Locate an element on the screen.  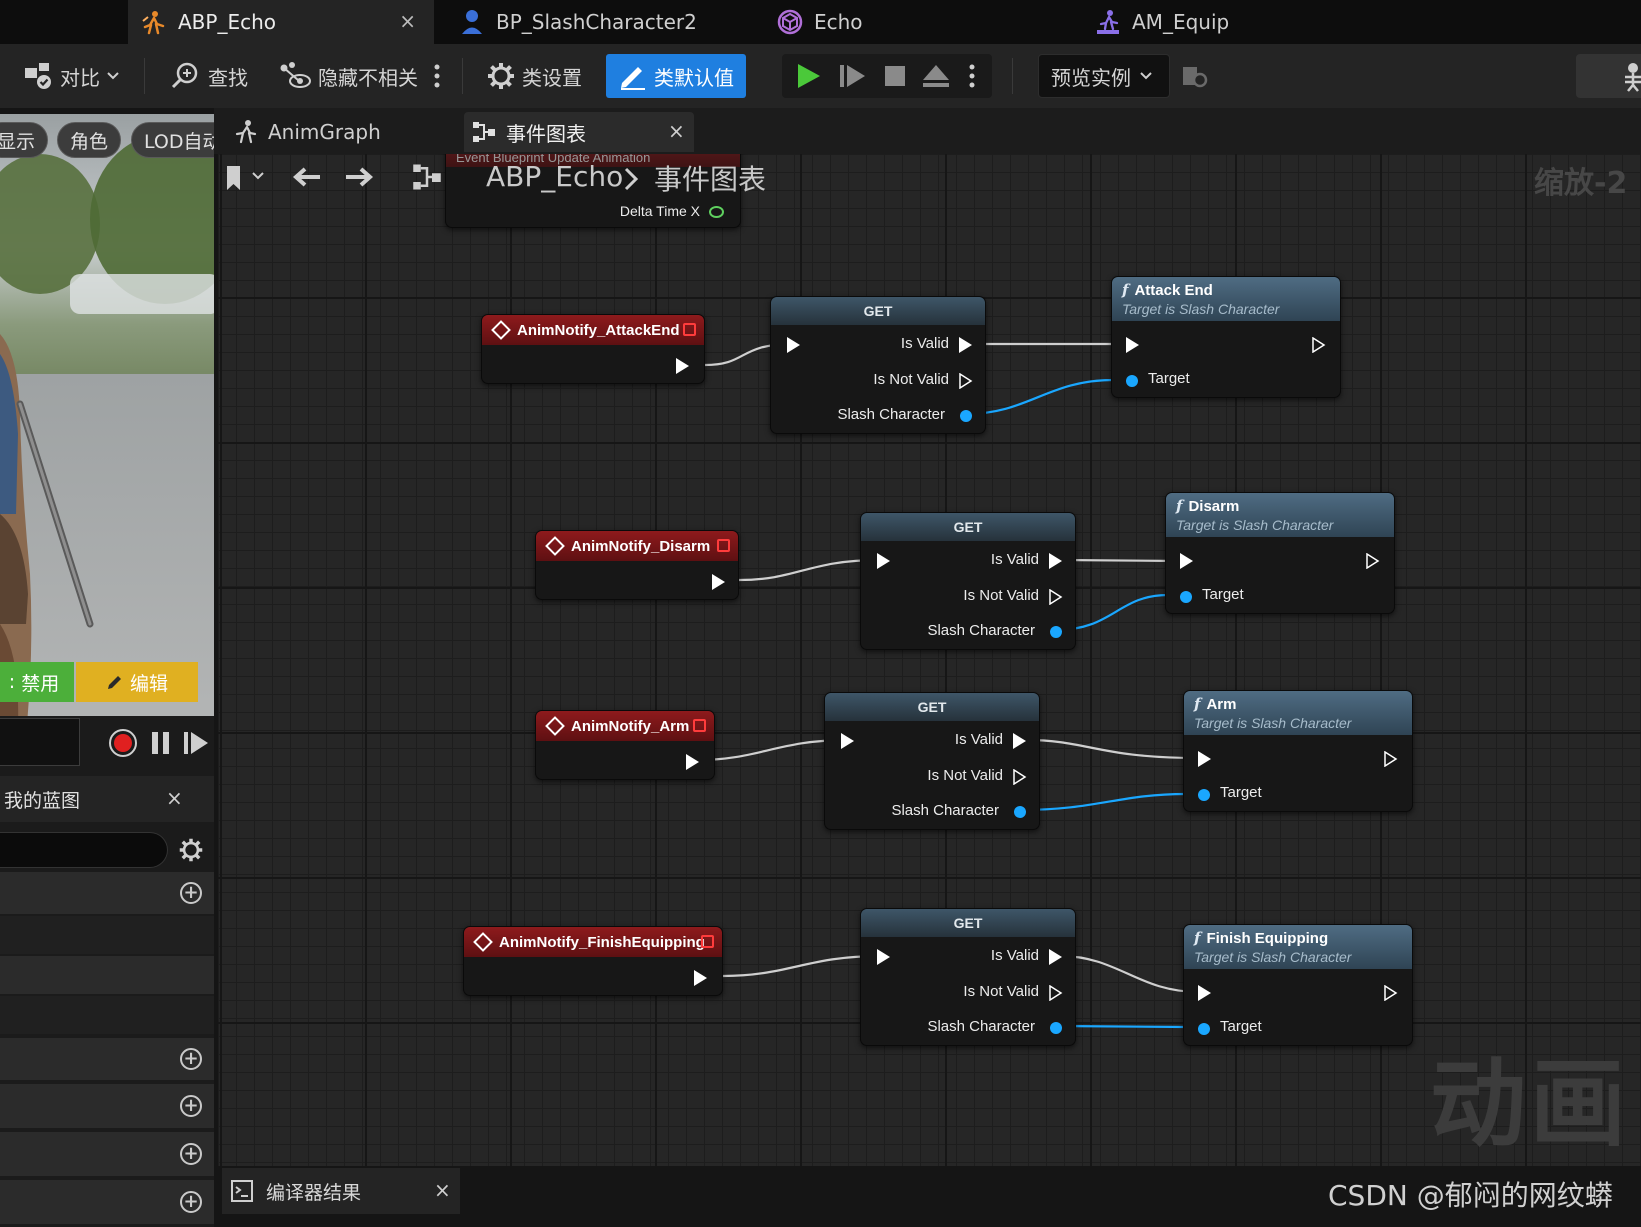
category-row-graphs: + is located at coordinates (107, 893).